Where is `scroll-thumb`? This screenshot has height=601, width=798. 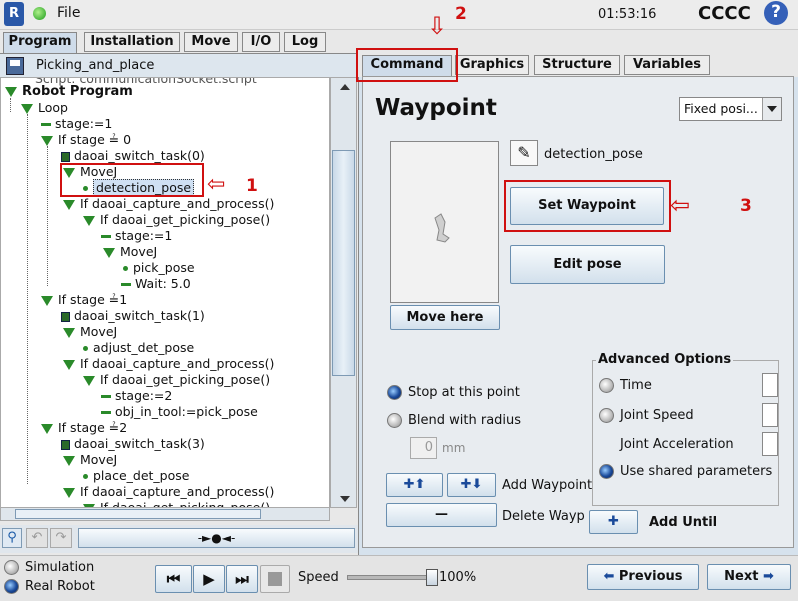
scroll-thumb is located at coordinates (343, 263).